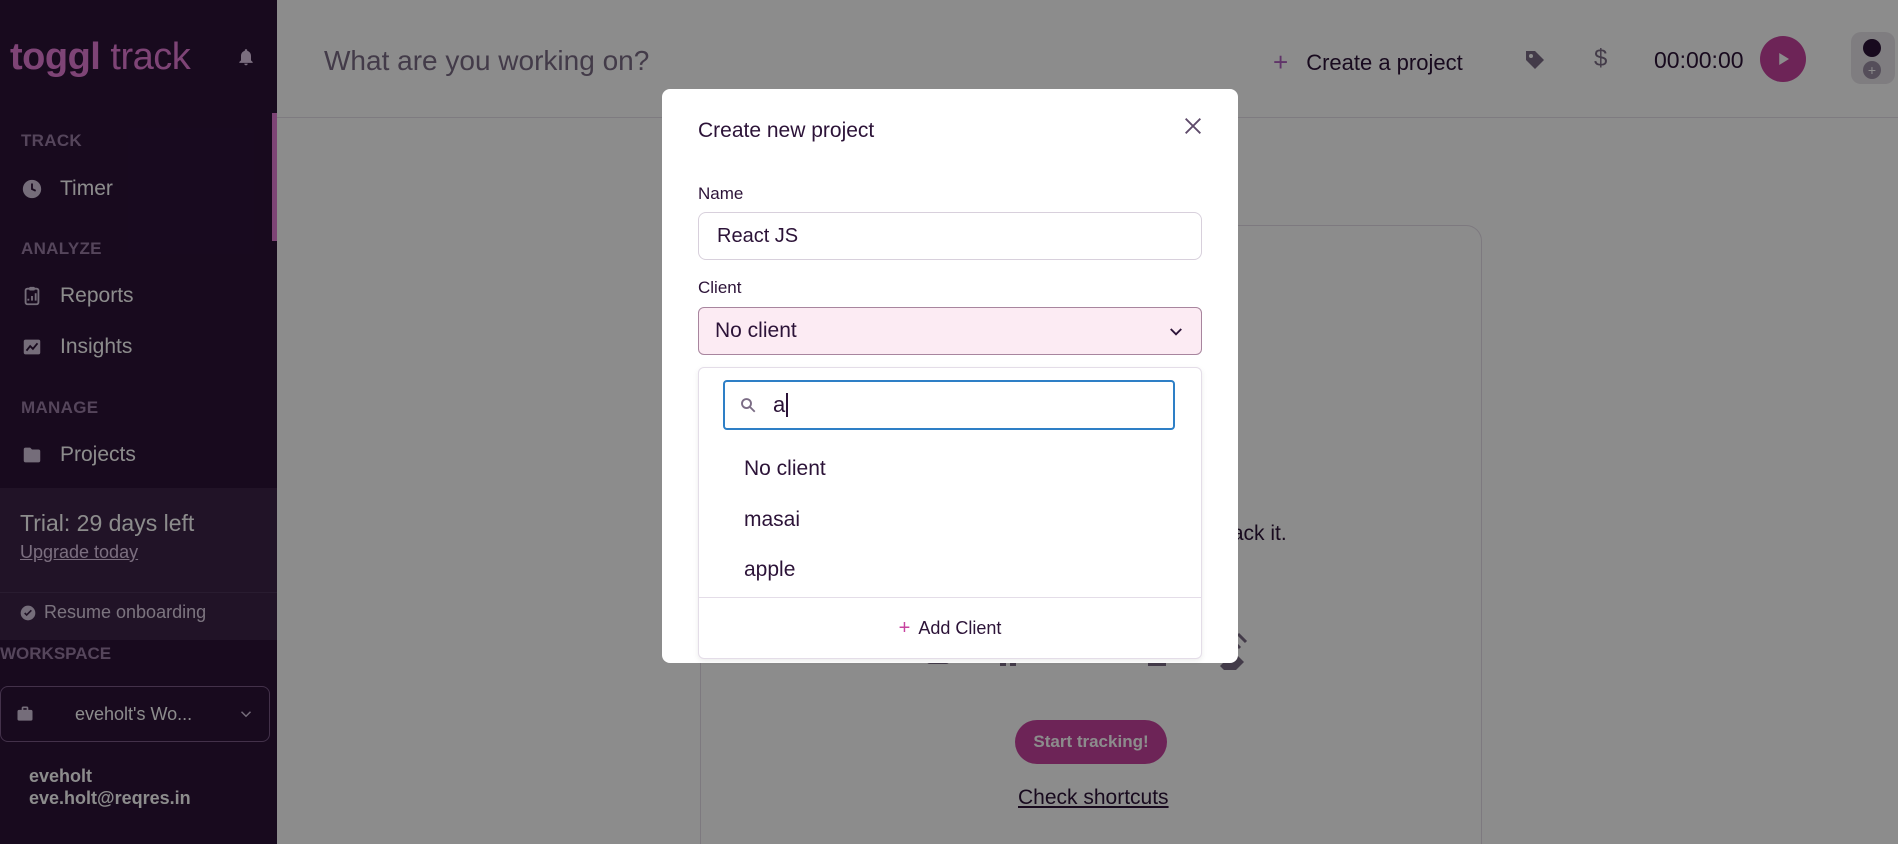 The width and height of the screenshot is (1898, 844). I want to click on client-option: No client, so click(785, 469).